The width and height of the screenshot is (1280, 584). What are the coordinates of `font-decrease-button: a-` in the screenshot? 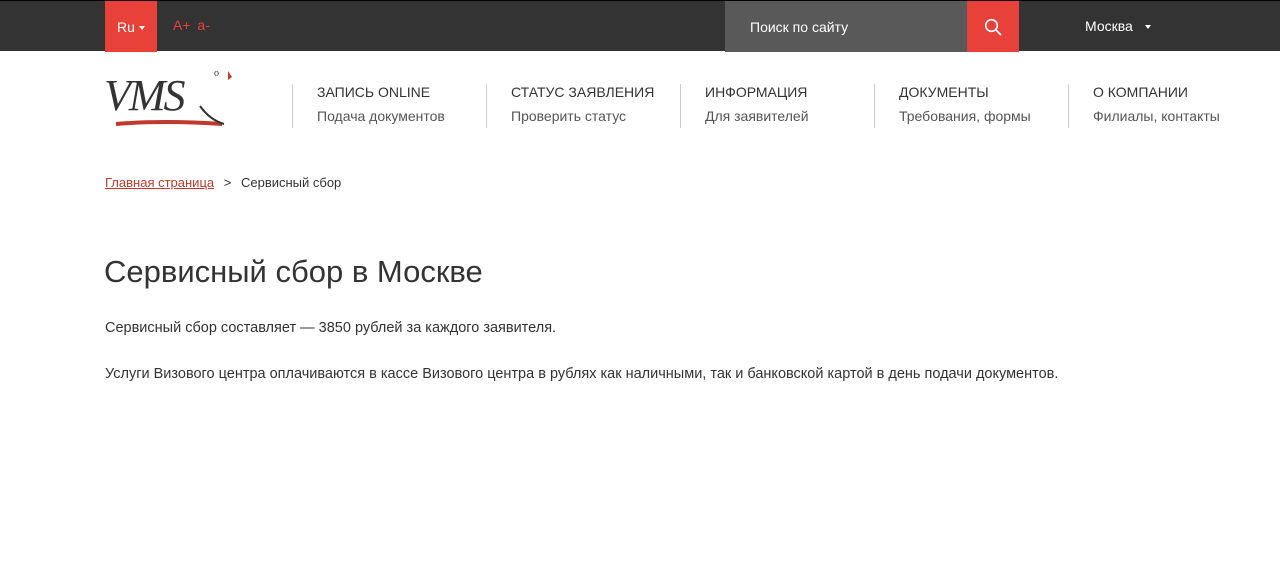 It's located at (203, 25).